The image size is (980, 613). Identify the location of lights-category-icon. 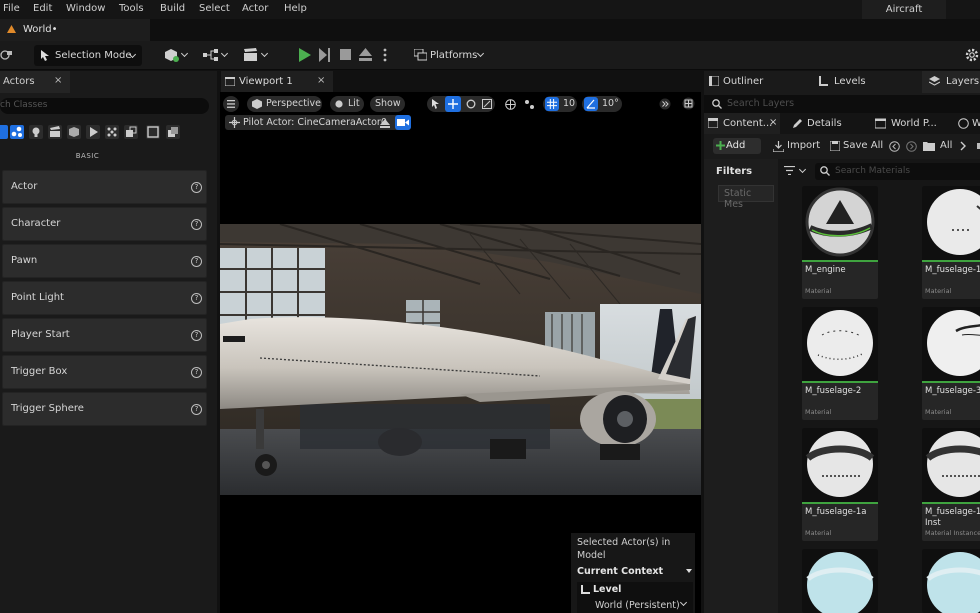
(36, 132).